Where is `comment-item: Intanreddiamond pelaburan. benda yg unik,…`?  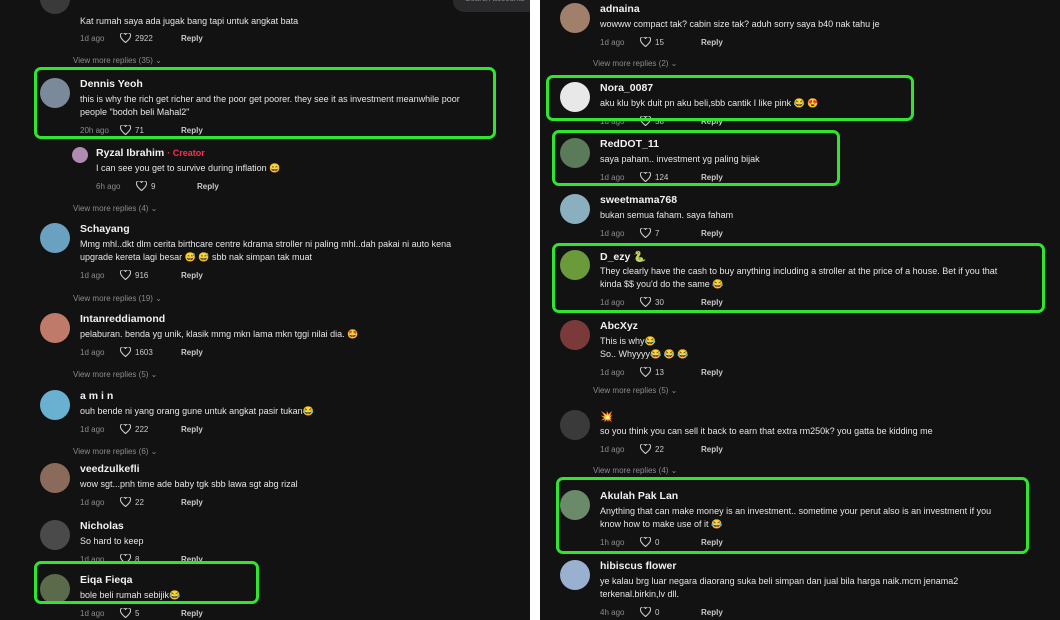
comment-item: Intanreddiamond pelaburan. benda yg unik,… is located at coordinates (280, 335).